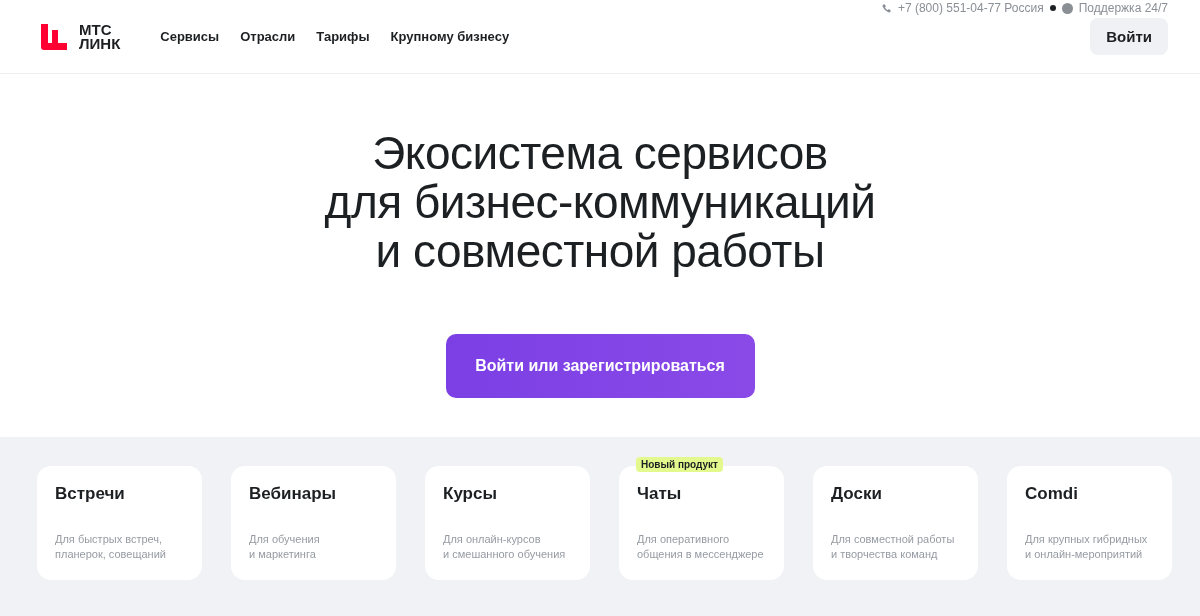  What do you see at coordinates (701, 547) in the screenshot?
I see `product-description: Для оперативного общения в мессенджере` at bounding box center [701, 547].